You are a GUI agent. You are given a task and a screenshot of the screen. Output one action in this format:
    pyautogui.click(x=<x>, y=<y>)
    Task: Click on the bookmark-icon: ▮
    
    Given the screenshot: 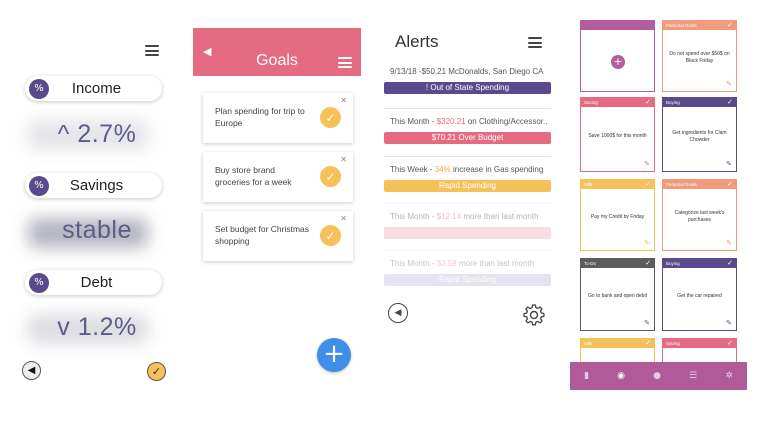 What is the action you would take?
    pyautogui.click(x=586, y=376)
    